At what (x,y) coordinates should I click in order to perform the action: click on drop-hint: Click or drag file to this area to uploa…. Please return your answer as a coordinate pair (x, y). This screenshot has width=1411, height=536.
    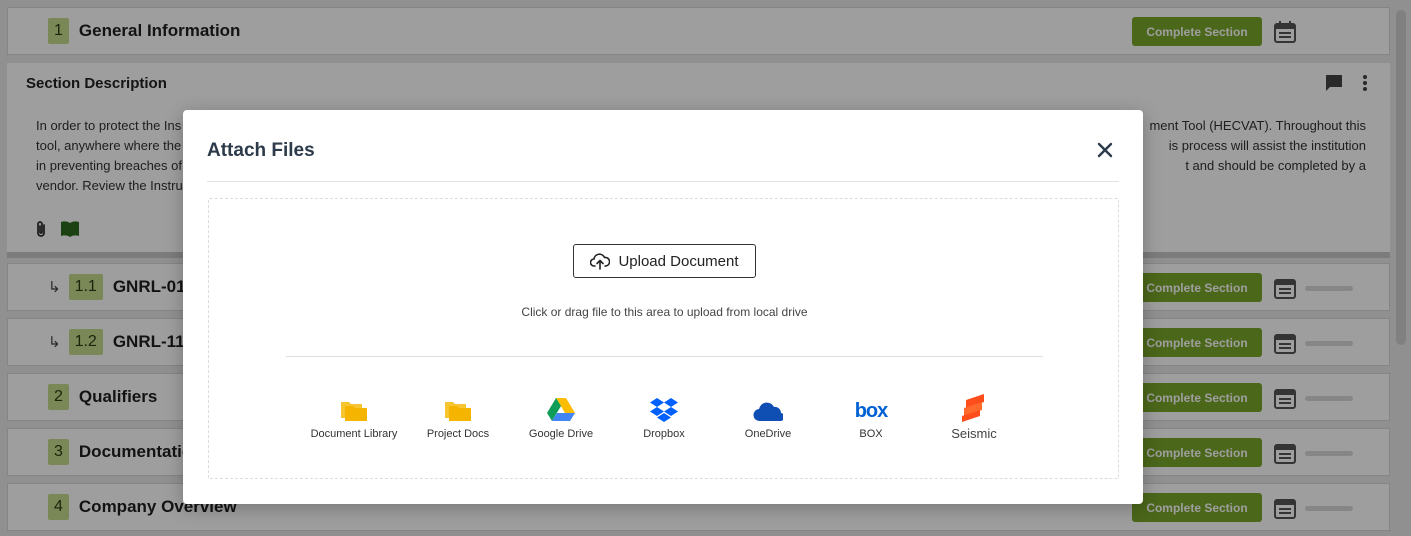
    Looking at the image, I should click on (664, 312).